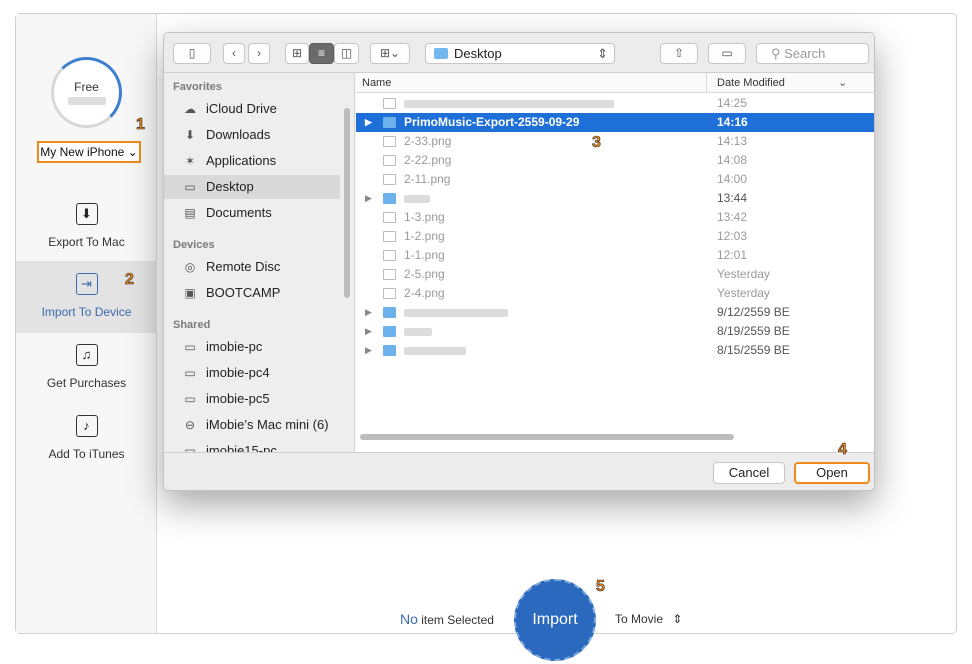  What do you see at coordinates (86, 454) in the screenshot?
I see `nav-label: Add To iTunes` at bounding box center [86, 454].